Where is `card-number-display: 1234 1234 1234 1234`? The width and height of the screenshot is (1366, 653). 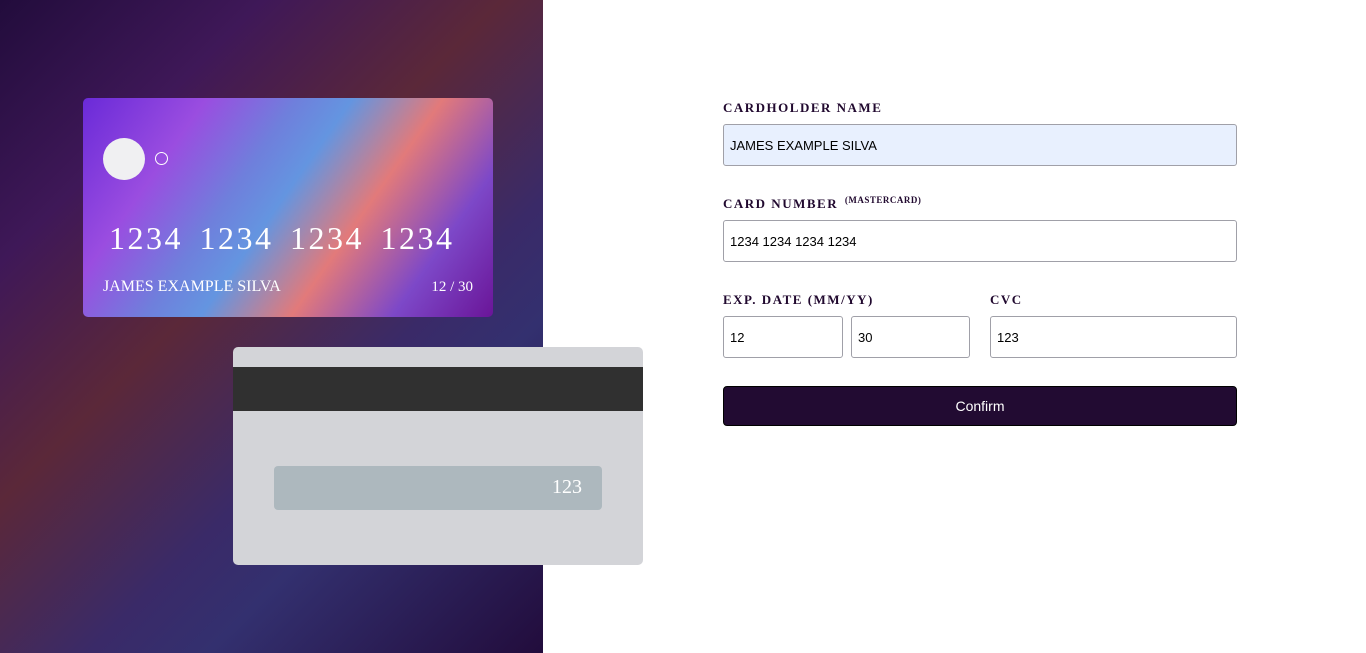 card-number-display: 1234 1234 1234 1234 is located at coordinates (282, 238).